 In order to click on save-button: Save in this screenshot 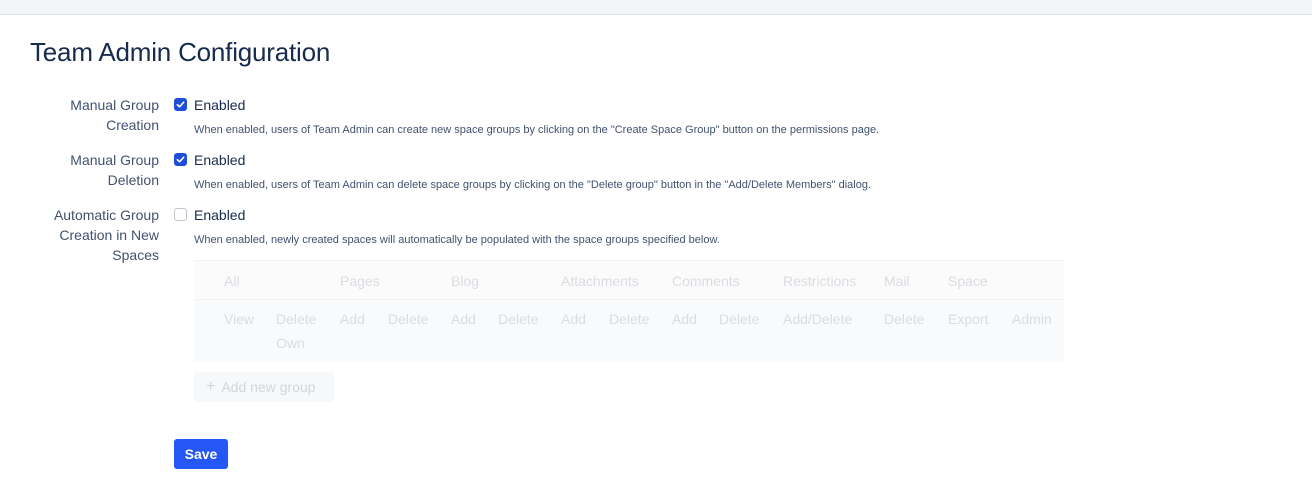, I will do `click(201, 454)`.